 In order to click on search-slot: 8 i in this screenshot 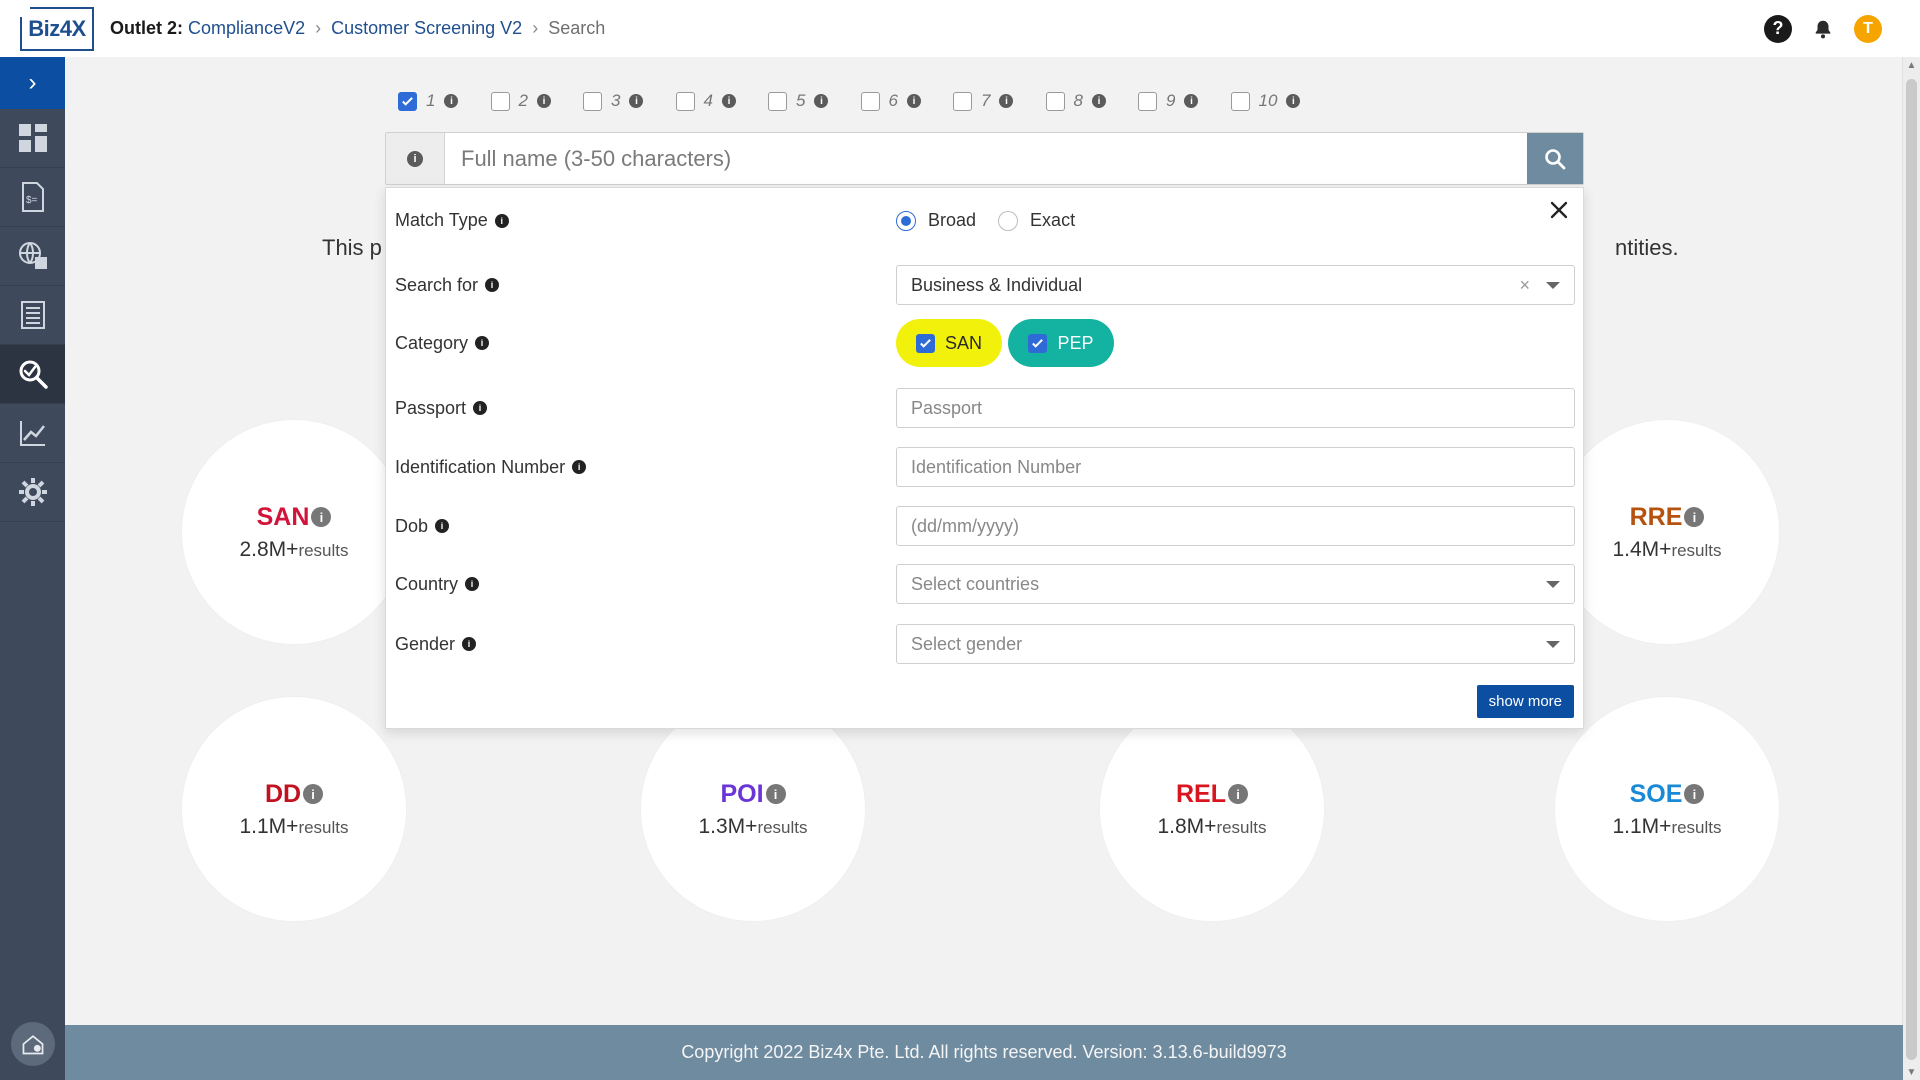, I will do `click(1092, 101)`.